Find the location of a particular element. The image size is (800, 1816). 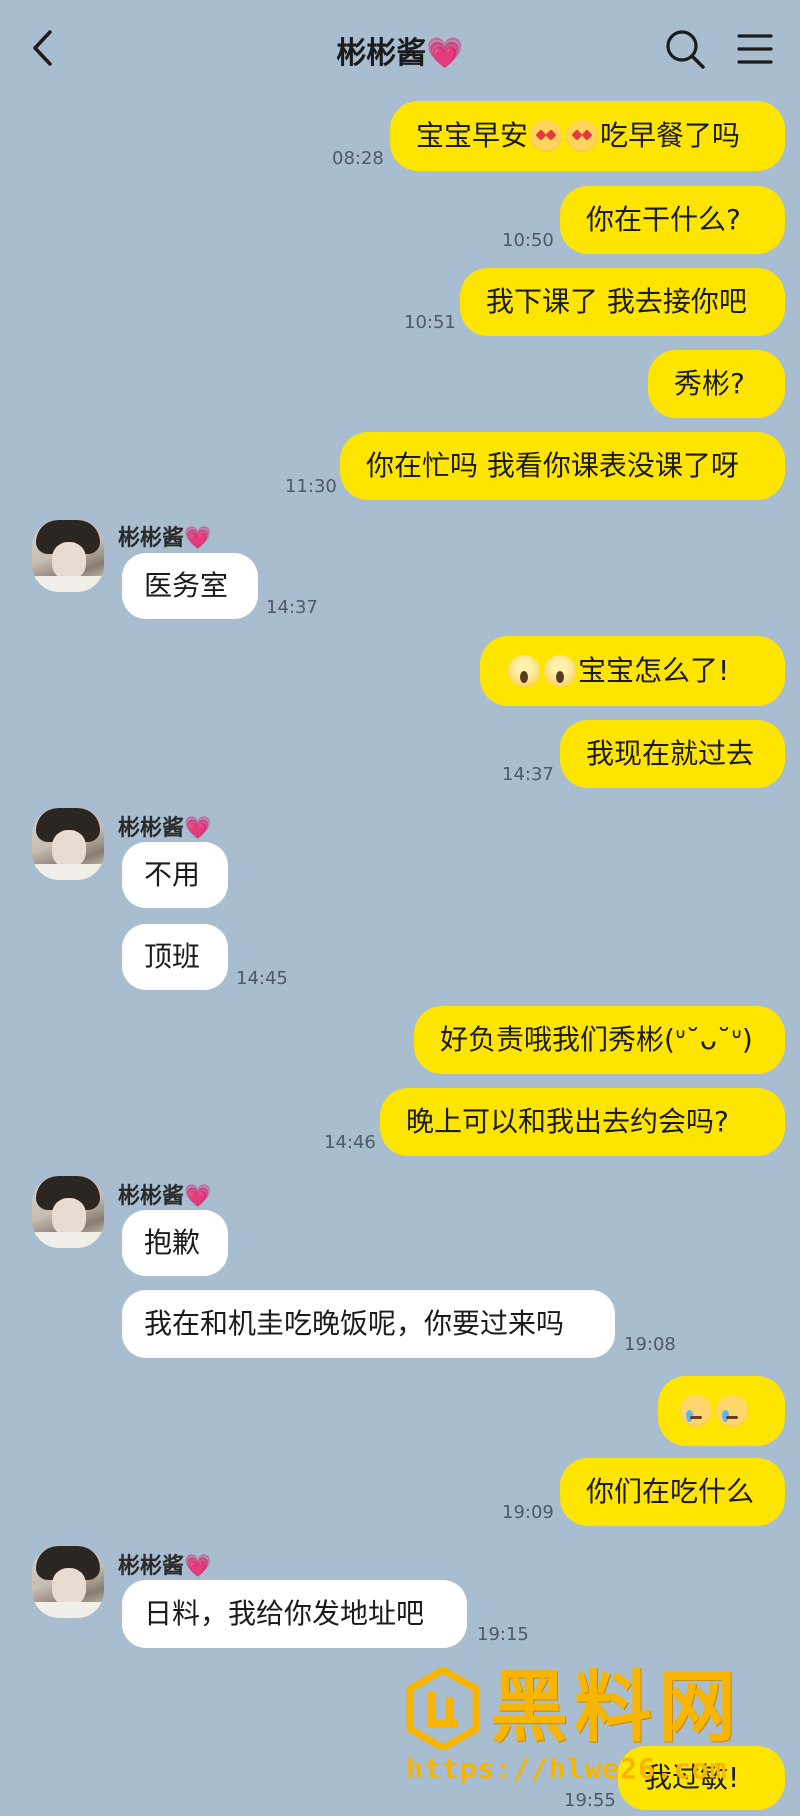

menu-icon is located at coordinates (755, 49).